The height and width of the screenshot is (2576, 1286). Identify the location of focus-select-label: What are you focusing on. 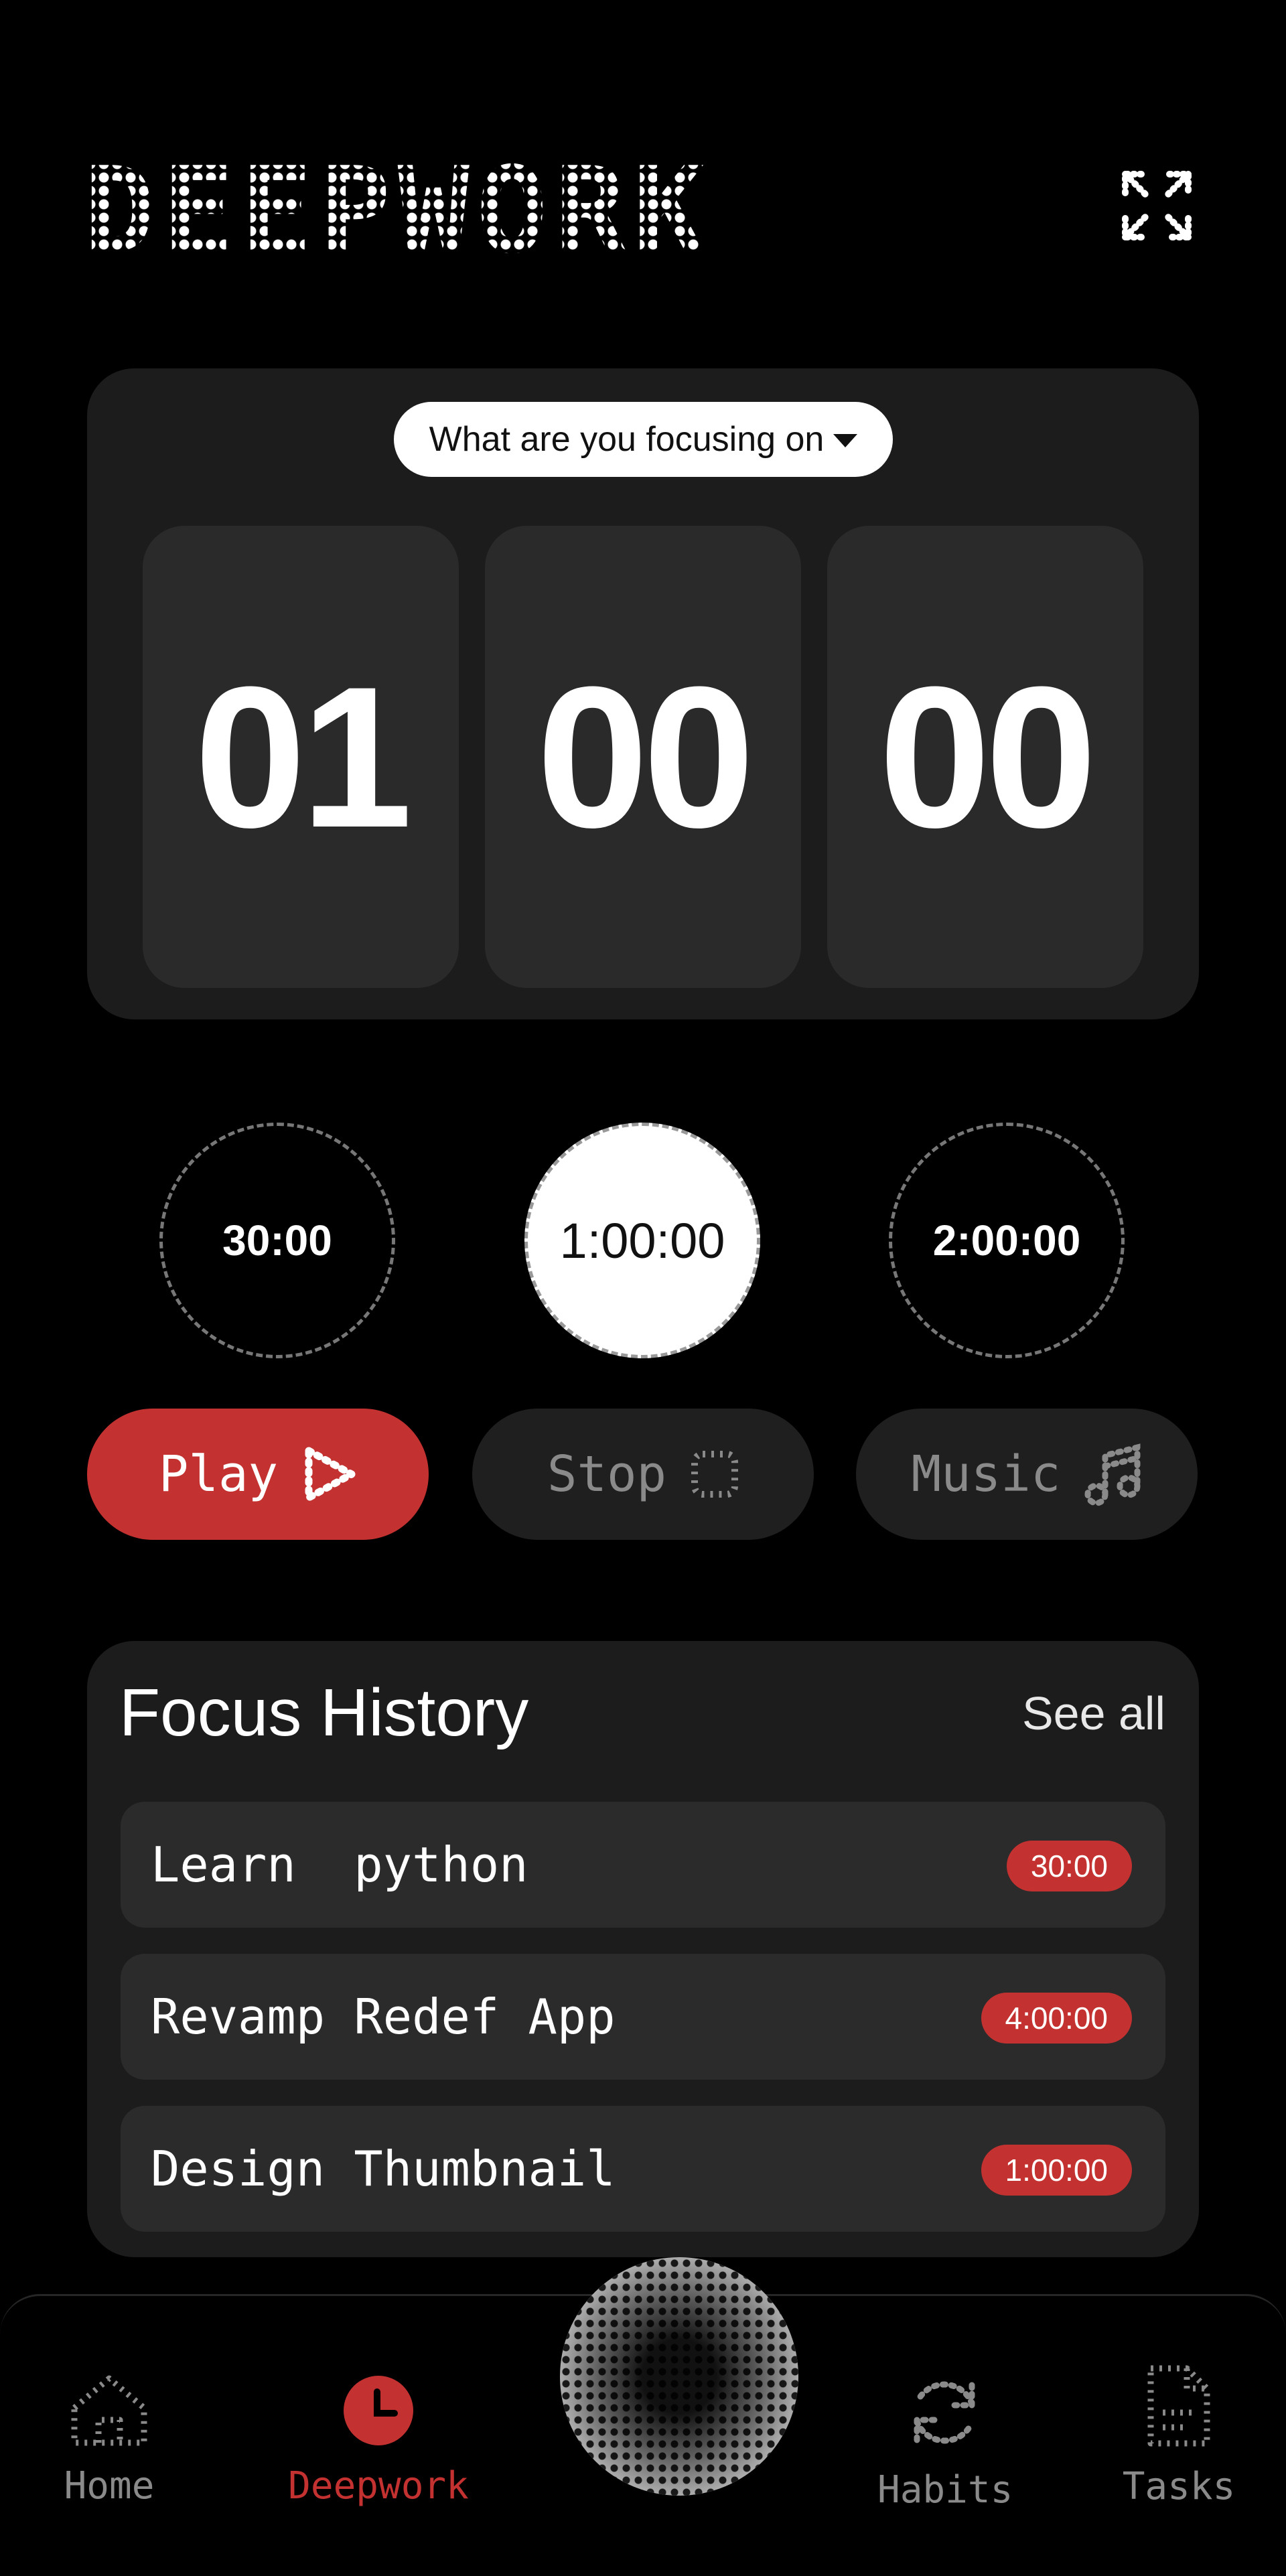
(627, 439).